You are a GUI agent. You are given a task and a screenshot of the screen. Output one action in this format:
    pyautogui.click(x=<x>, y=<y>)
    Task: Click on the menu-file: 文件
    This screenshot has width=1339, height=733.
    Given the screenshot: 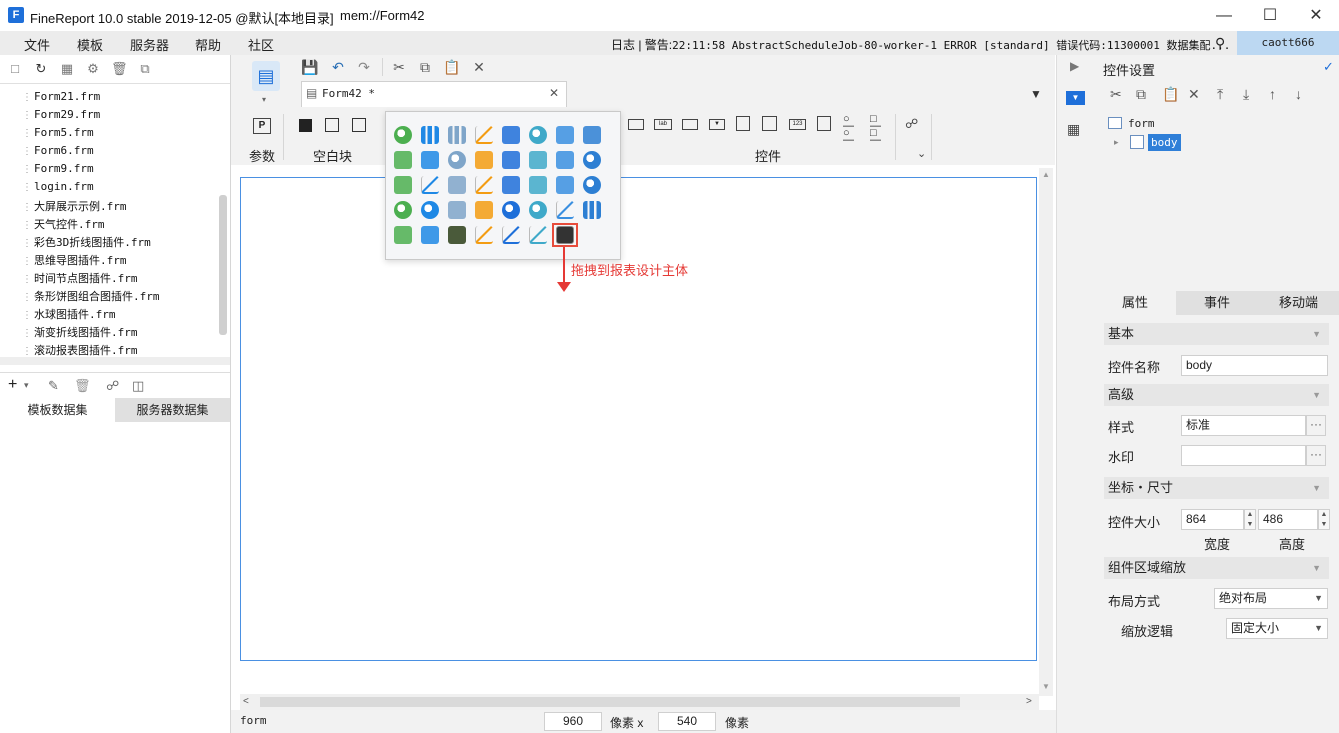 What is the action you would take?
    pyautogui.click(x=37, y=44)
    